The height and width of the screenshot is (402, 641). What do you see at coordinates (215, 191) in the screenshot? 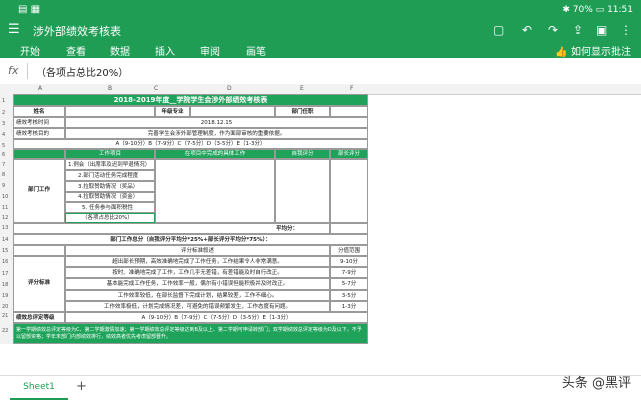
I see `cell-detail-block` at bounding box center [215, 191].